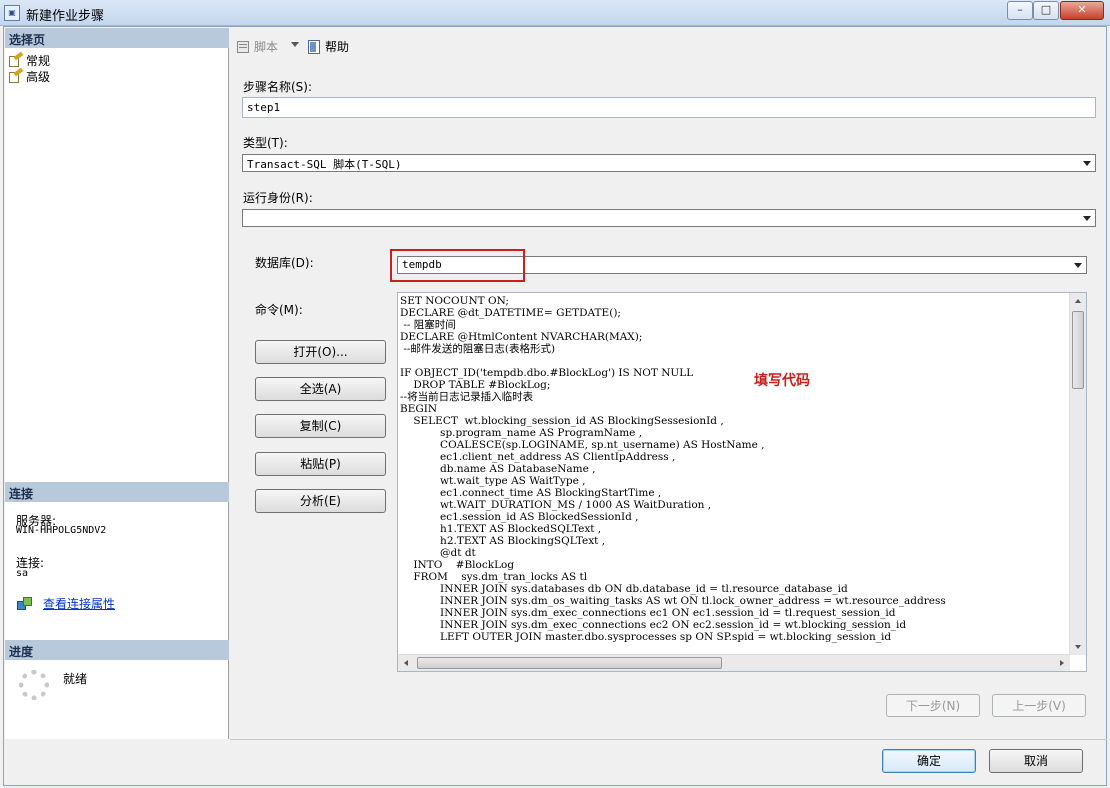 The height and width of the screenshot is (788, 1110). I want to click on code-line: ec1.connect_time AS BlockingStartTime ,, so click(531, 493).